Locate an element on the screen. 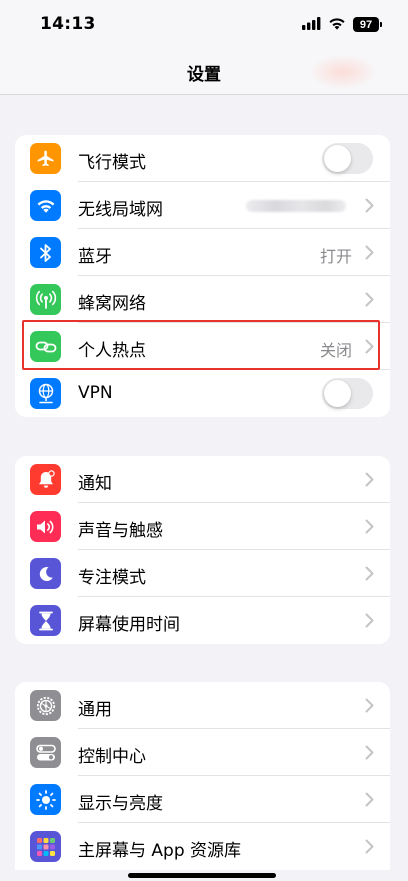 This screenshot has height=881, width=408. settings-row-general: 通用 is located at coordinates (202, 705).